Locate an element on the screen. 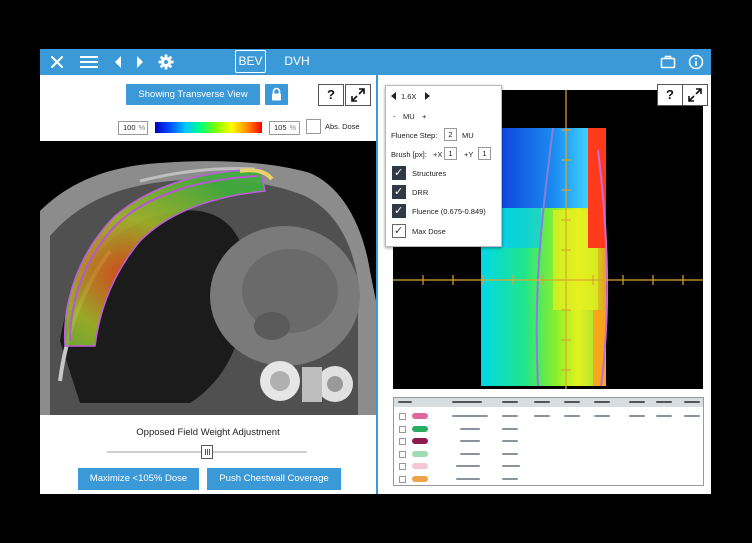  structures-checkbox: ✓ is located at coordinates (399, 173).